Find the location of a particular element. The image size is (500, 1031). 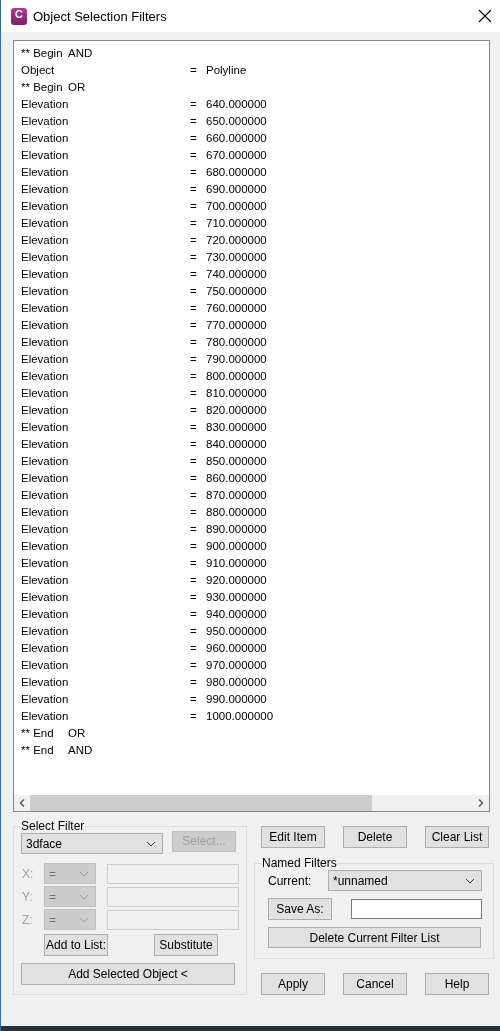

current-label: Current: is located at coordinates (290, 880).